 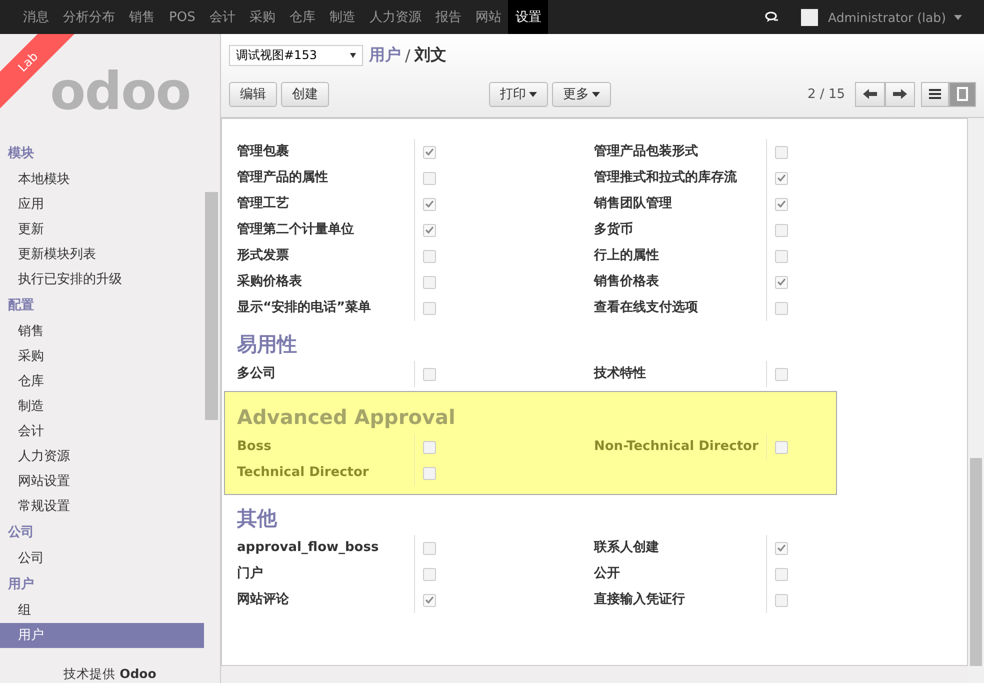 I want to click on field-label: 形式发票, so click(x=263, y=256).